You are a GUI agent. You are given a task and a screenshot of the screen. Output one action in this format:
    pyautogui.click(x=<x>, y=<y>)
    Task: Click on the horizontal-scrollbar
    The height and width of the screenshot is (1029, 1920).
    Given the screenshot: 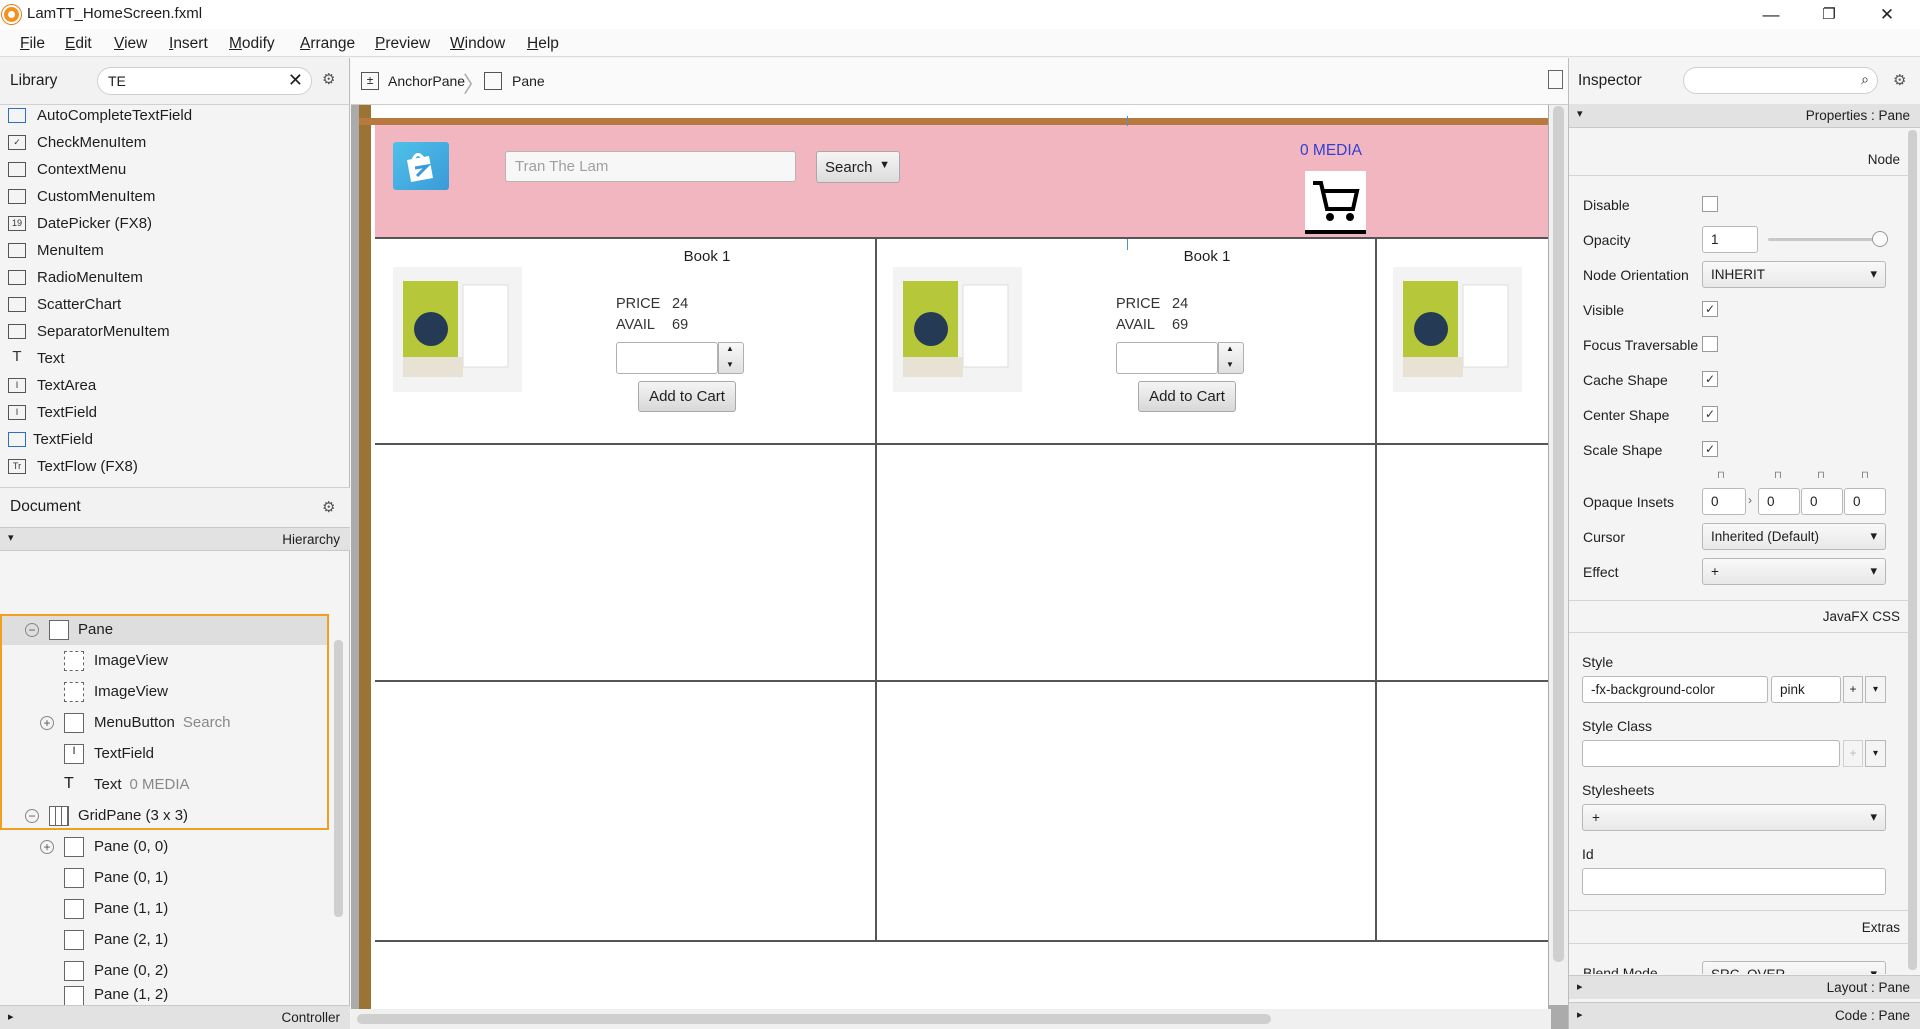 What is the action you would take?
    pyautogui.click(x=951, y=1019)
    